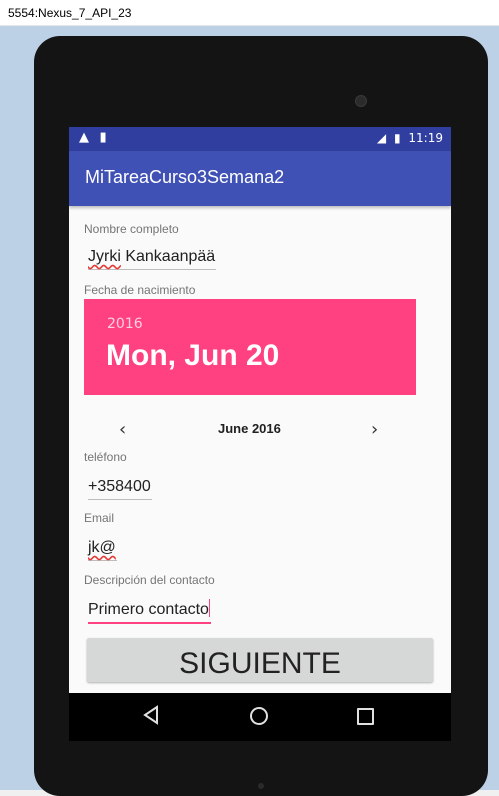 The height and width of the screenshot is (796, 499). I want to click on device-dot, so click(261, 786).